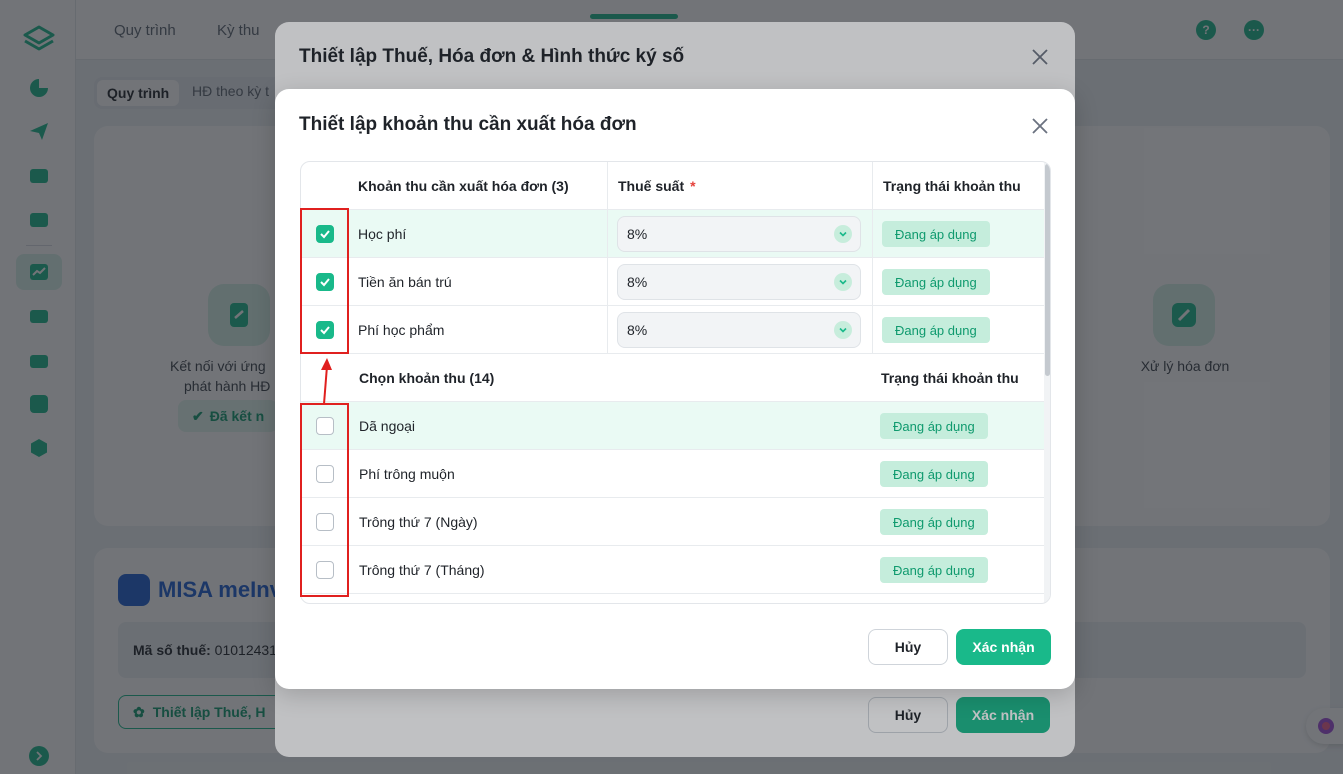 The image size is (1343, 774). I want to click on table-row: Phí học phẩm 8% Đang áp dụng, so click(673, 330).